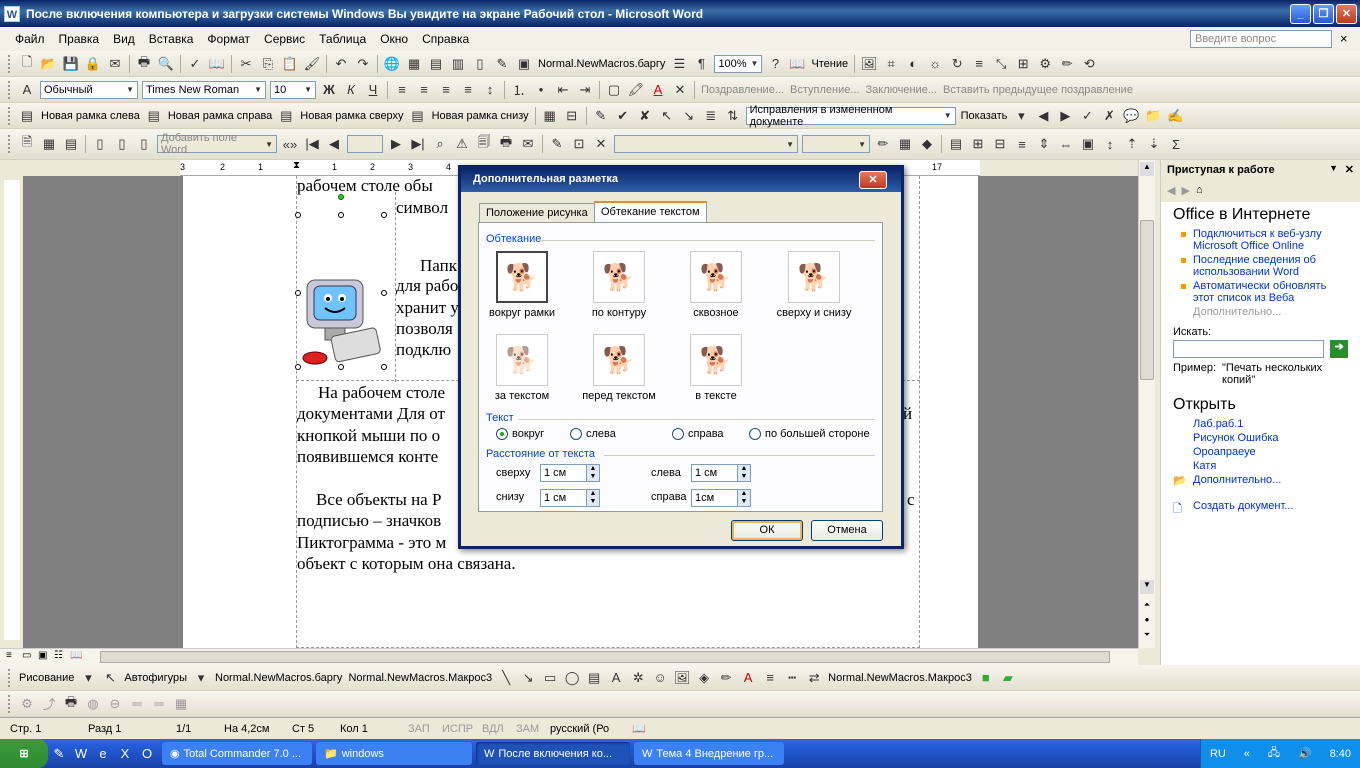 The height and width of the screenshot is (768, 1360). I want to click on undo-icon: ↶, so click(341, 64).